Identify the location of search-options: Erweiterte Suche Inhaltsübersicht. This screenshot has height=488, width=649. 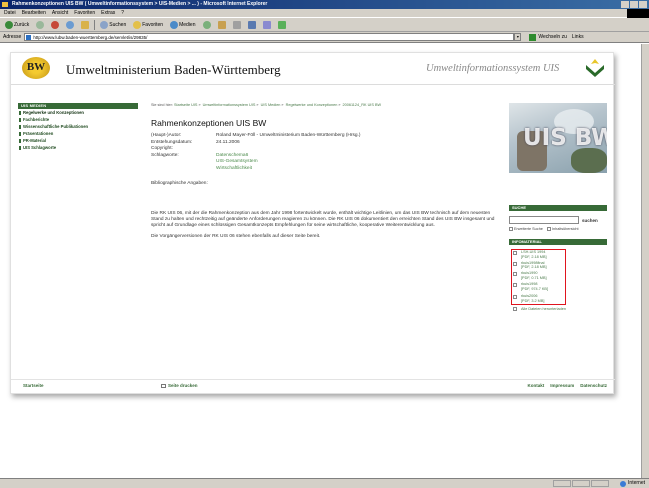
(558, 229).